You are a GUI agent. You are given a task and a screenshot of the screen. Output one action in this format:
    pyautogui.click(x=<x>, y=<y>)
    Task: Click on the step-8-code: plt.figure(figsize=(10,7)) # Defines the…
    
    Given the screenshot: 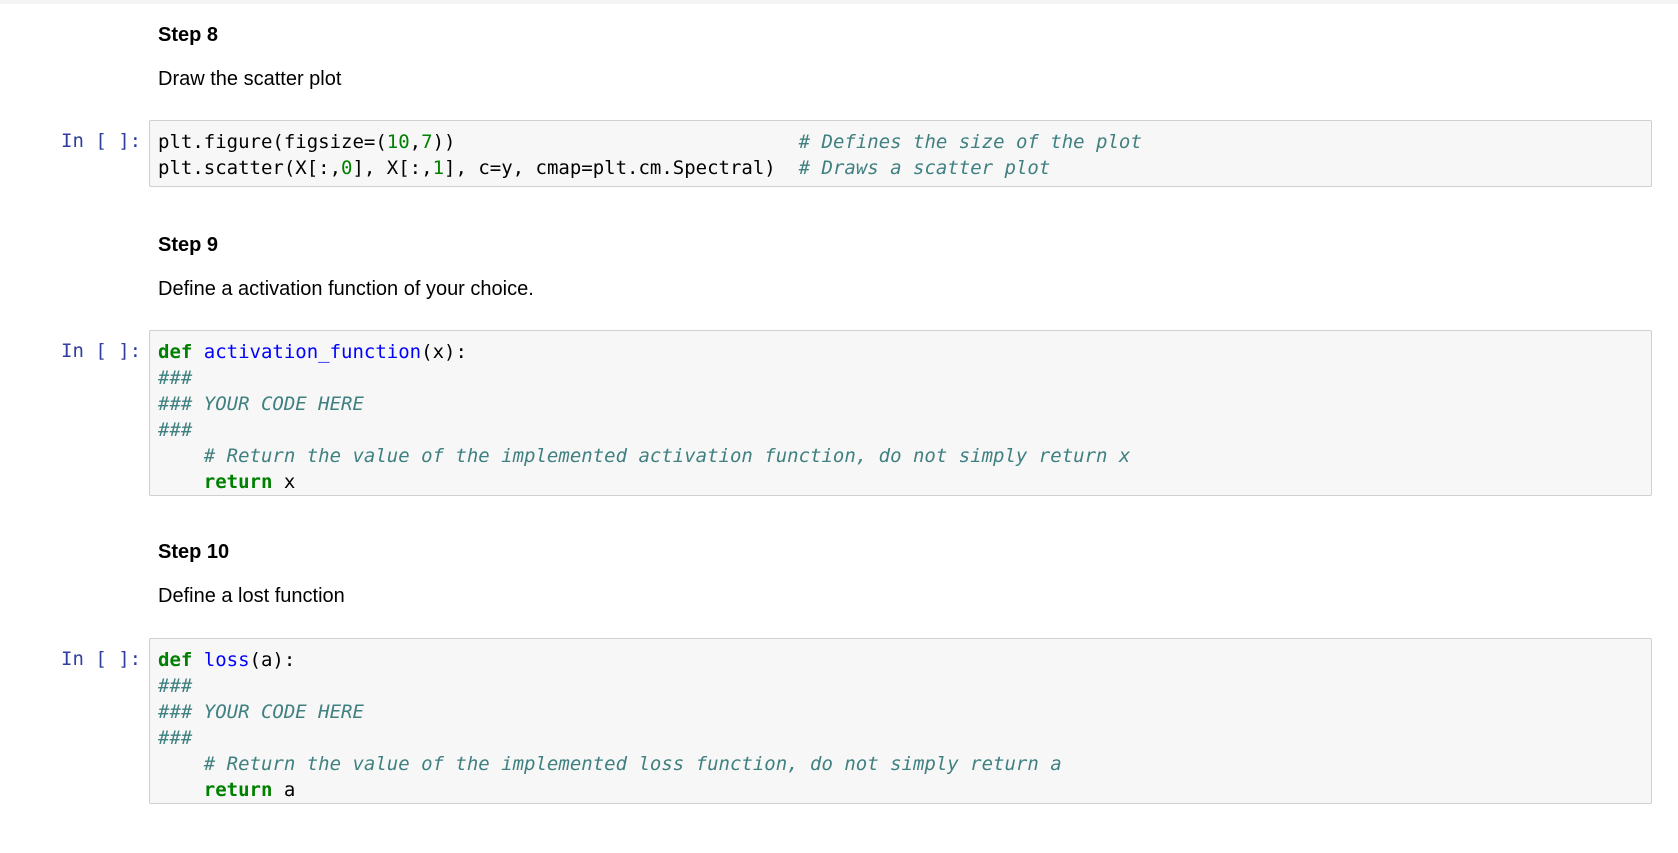 What is the action you would take?
    pyautogui.click(x=900, y=155)
    